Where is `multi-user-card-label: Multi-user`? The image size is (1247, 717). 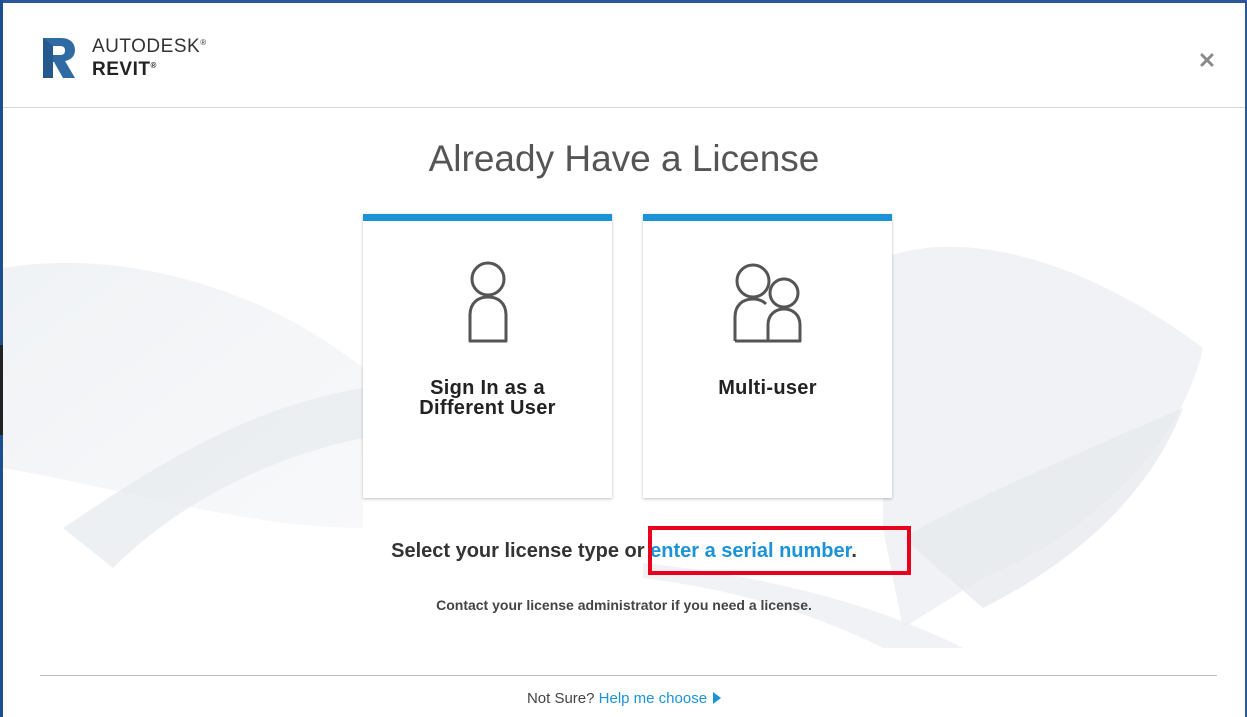
multi-user-card-label: Multi-user is located at coordinates (767, 388).